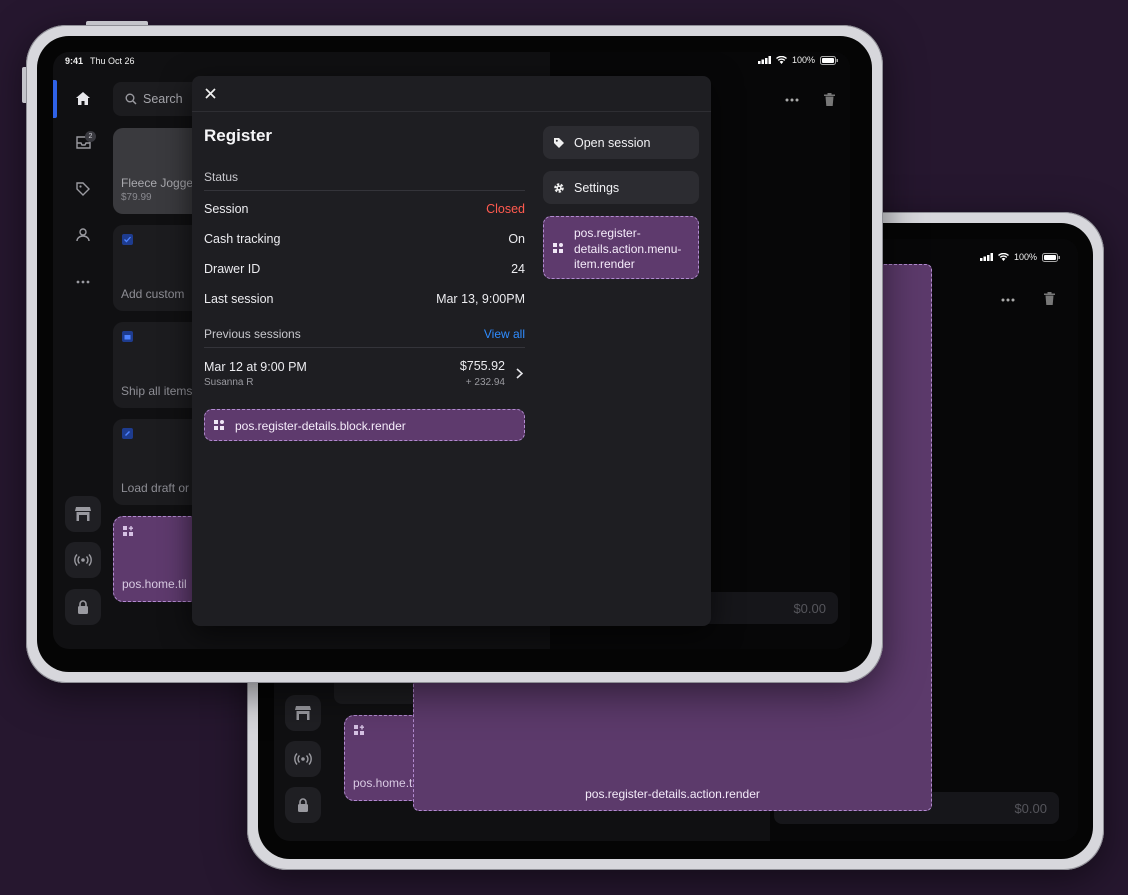  I want to click on back-status-icons: 100%, so click(1019, 257).